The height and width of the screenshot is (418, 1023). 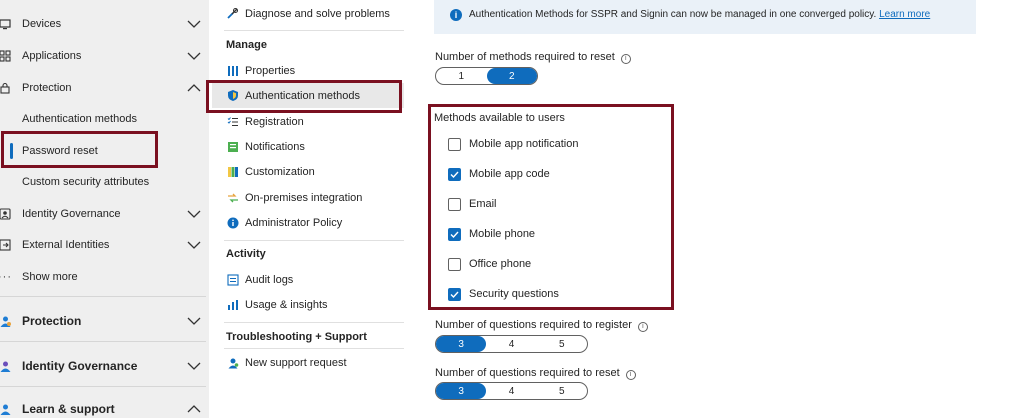 What do you see at coordinates (499, 174) in the screenshot?
I see `method-mobile-app-code: Mobile app code` at bounding box center [499, 174].